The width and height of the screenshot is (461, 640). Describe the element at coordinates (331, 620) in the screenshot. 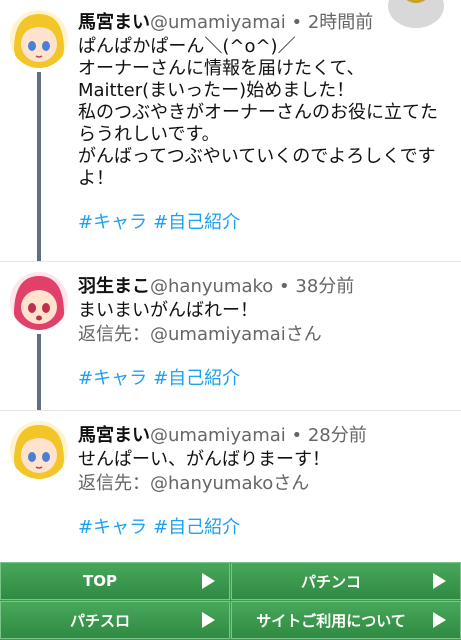

I see `site-info-label: サイトご利用について` at that location.